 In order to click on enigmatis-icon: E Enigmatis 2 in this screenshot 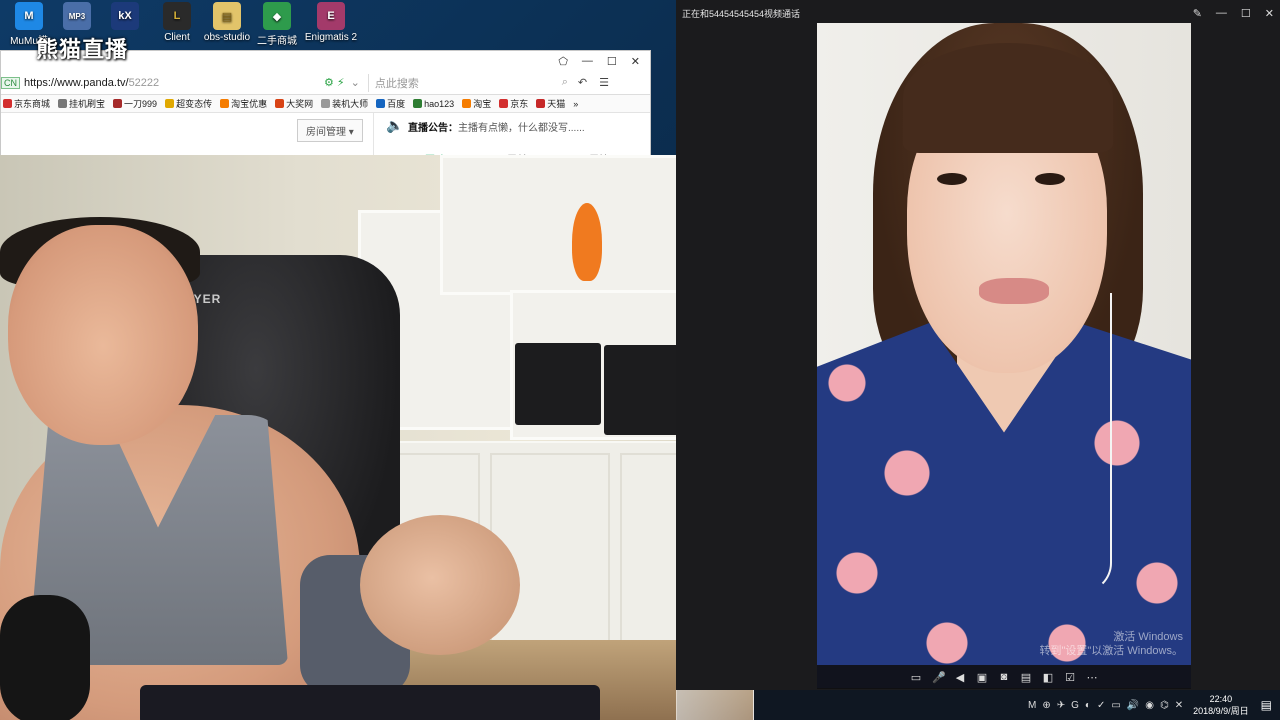, I will do `click(331, 22)`.